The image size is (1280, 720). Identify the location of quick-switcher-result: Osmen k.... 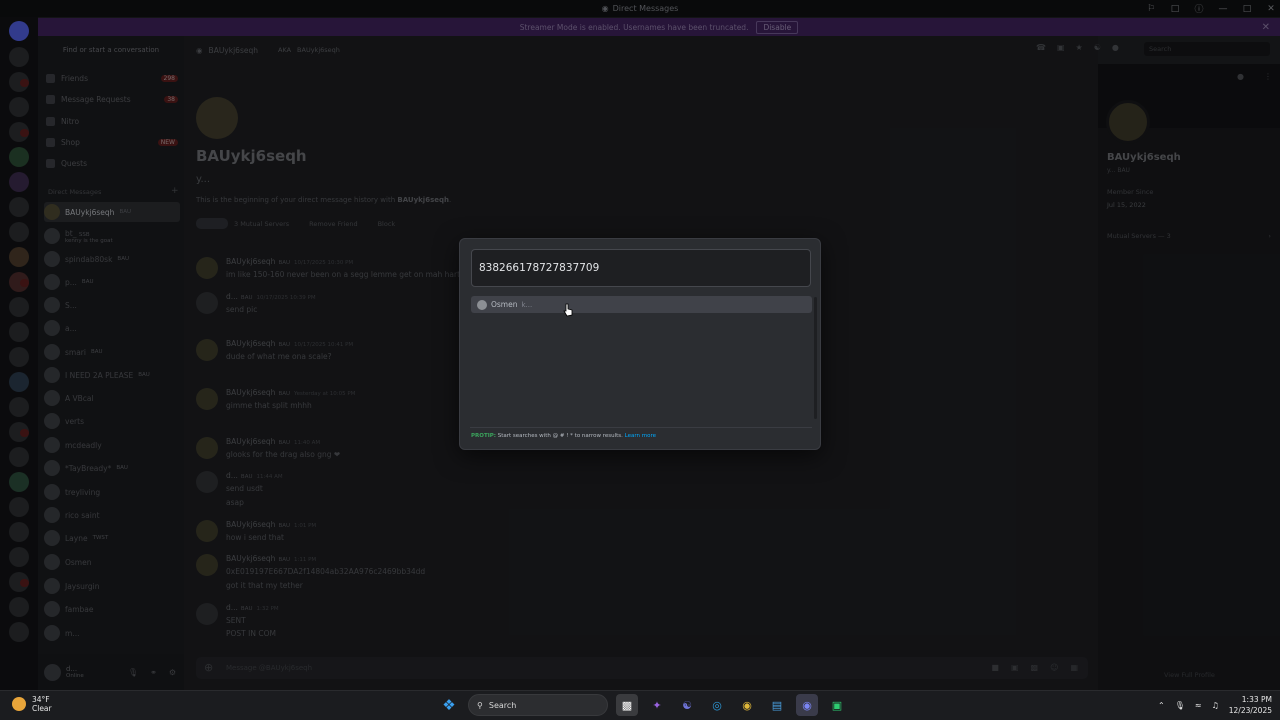
(641, 304).